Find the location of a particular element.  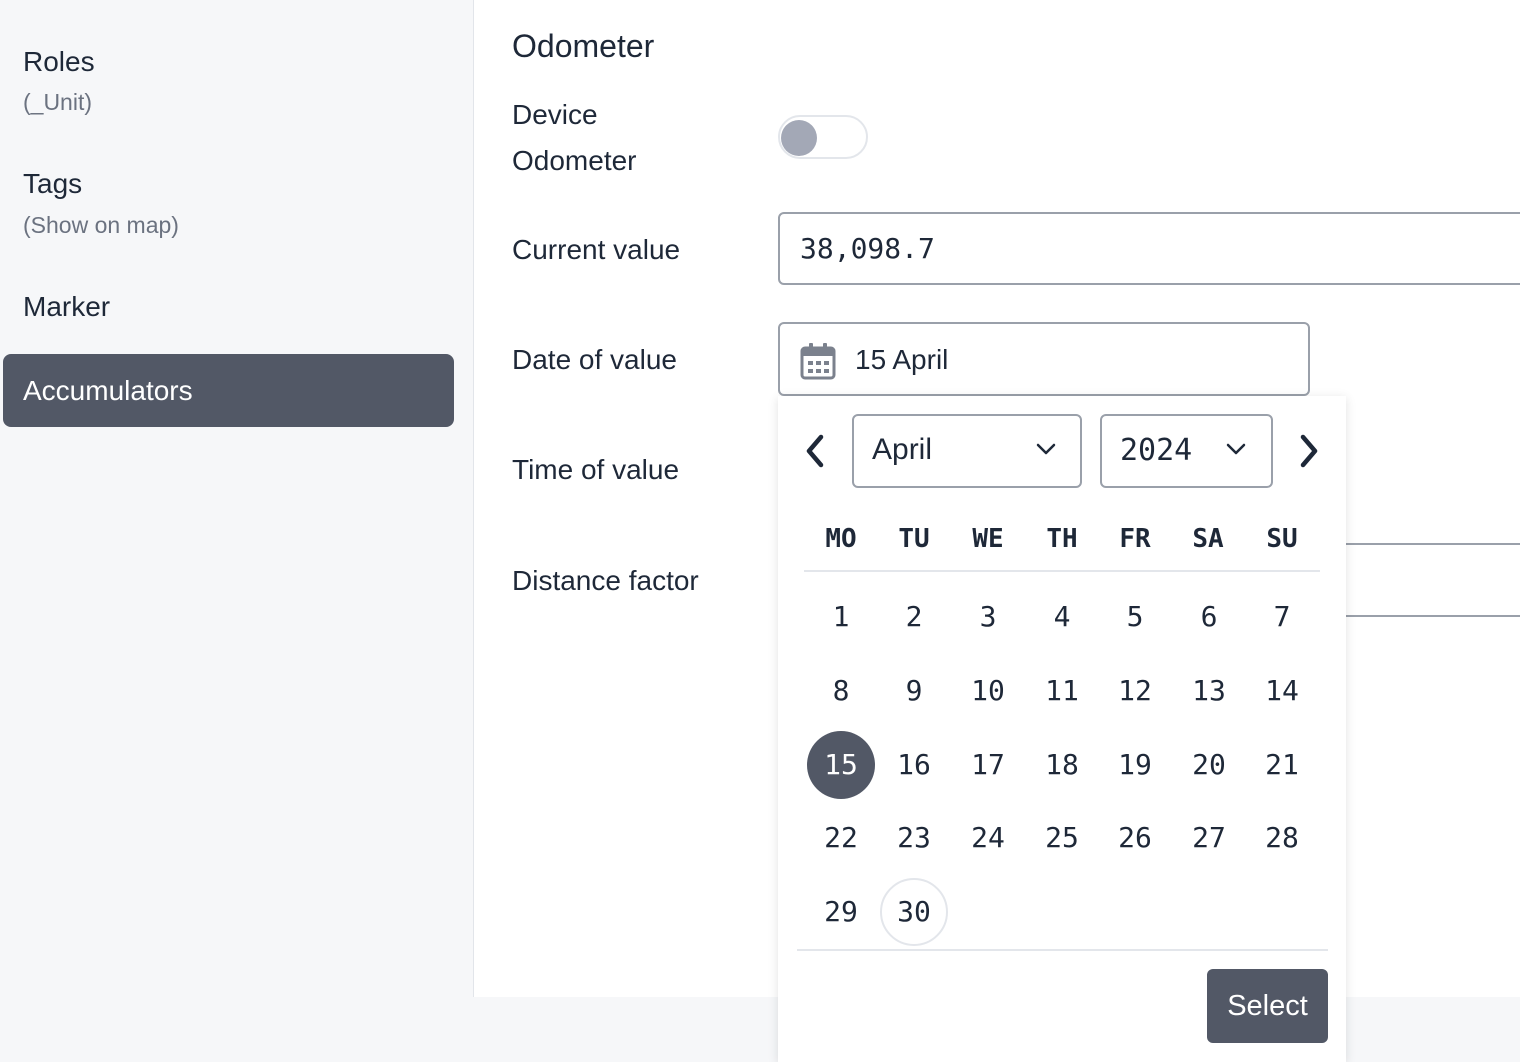

calendar-day: 13 is located at coordinates (1209, 691).